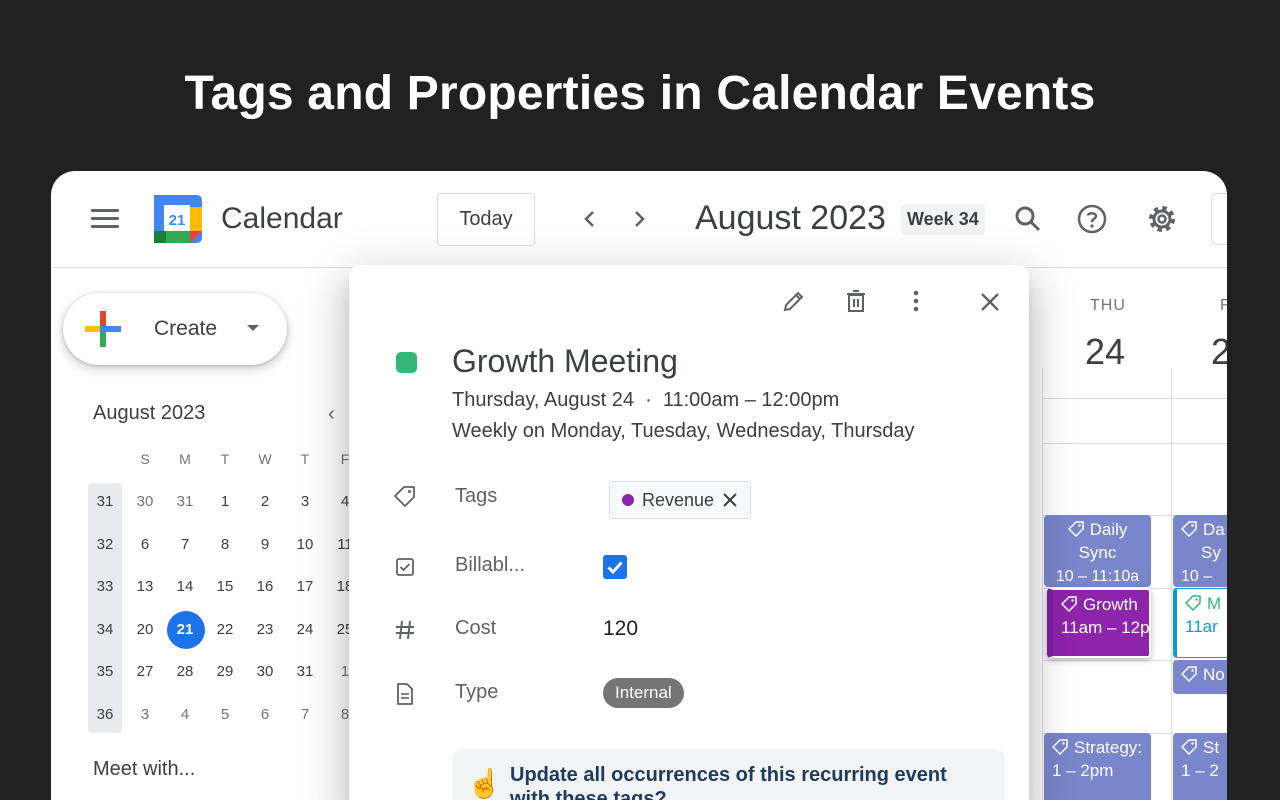  I want to click on tag-outline-icon, so click(404, 496).